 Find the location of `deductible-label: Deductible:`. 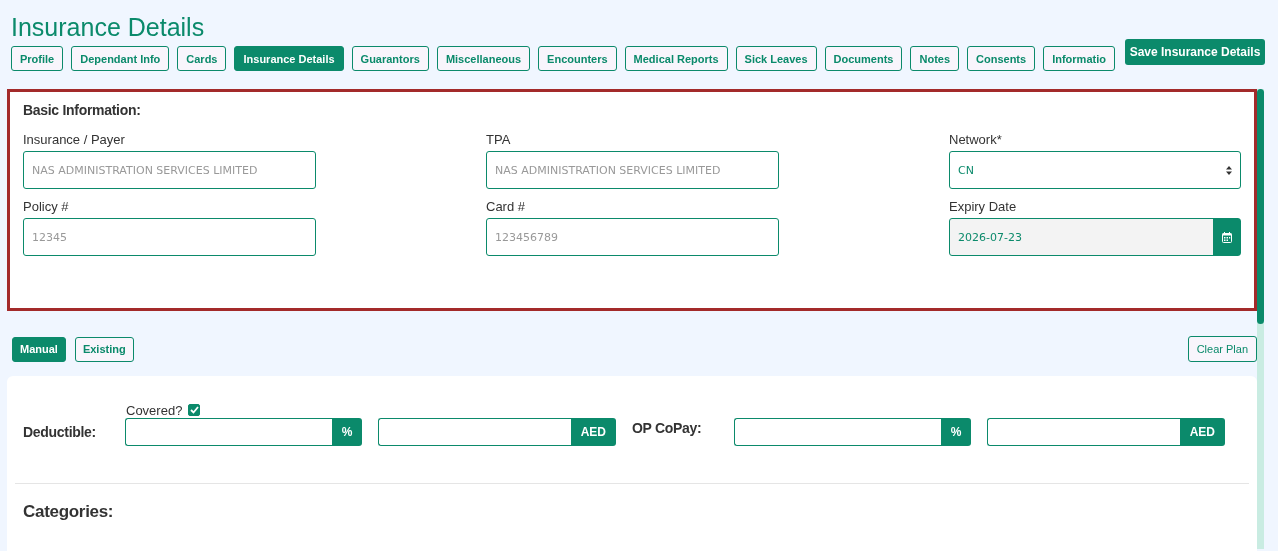

deductible-label: Deductible: is located at coordinates (60, 431).